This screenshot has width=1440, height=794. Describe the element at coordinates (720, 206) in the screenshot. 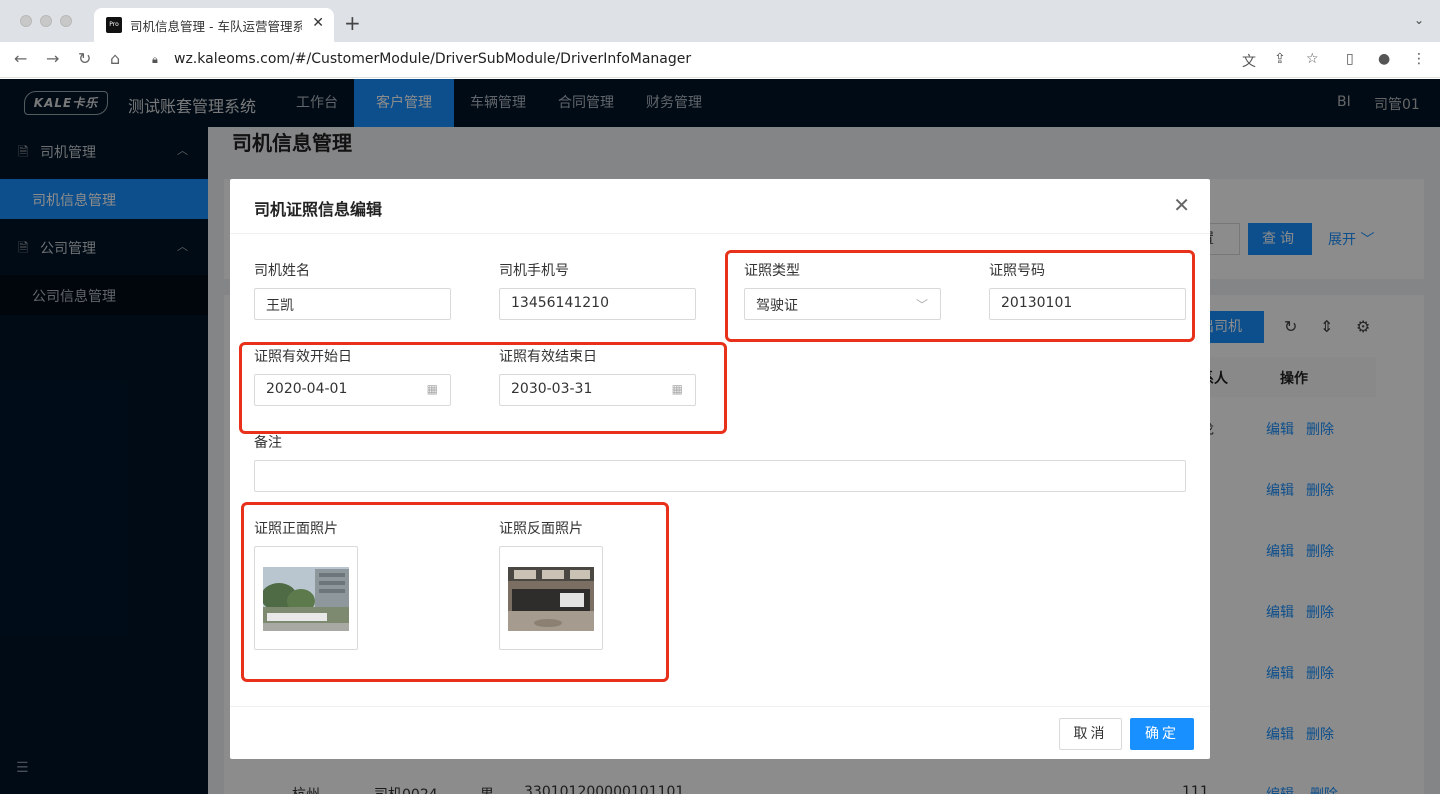

I see `modal-header: 司机证照信息编辑 ✕` at that location.